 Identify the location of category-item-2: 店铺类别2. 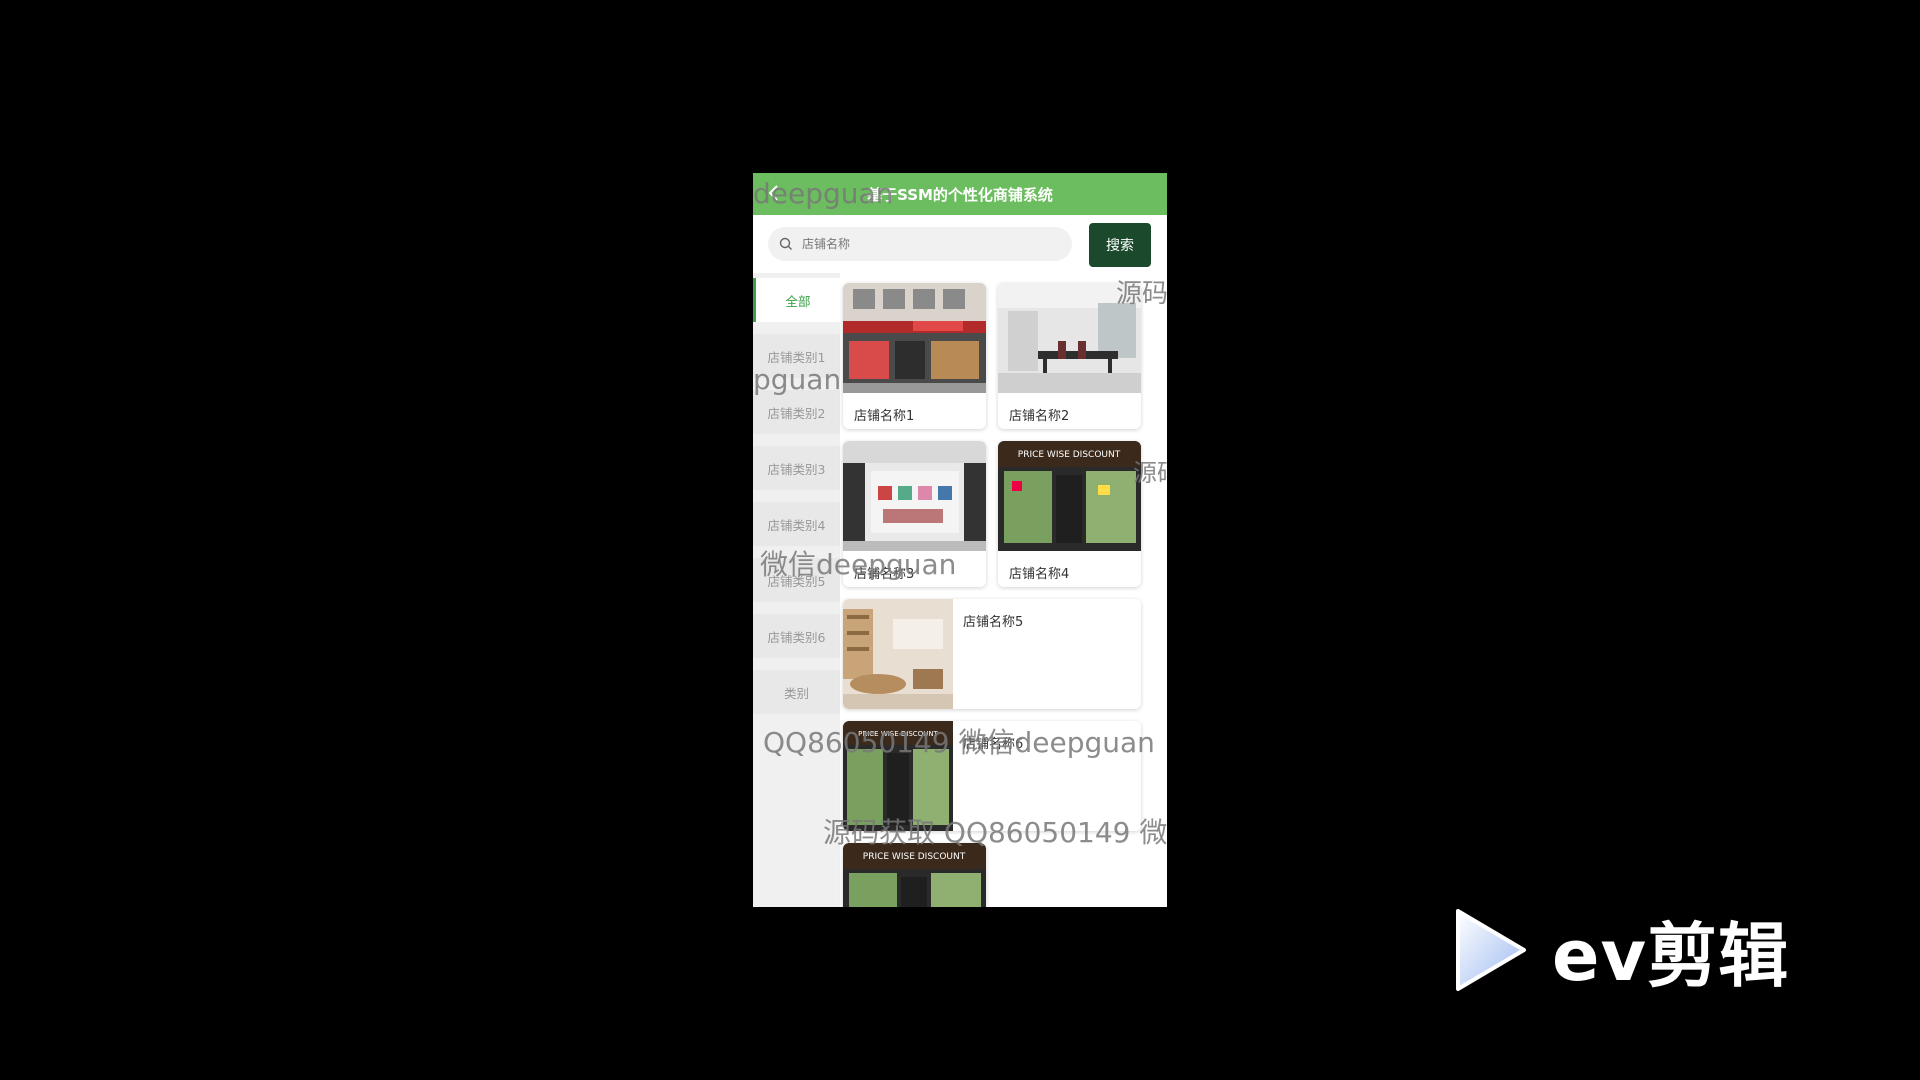
(796, 412).